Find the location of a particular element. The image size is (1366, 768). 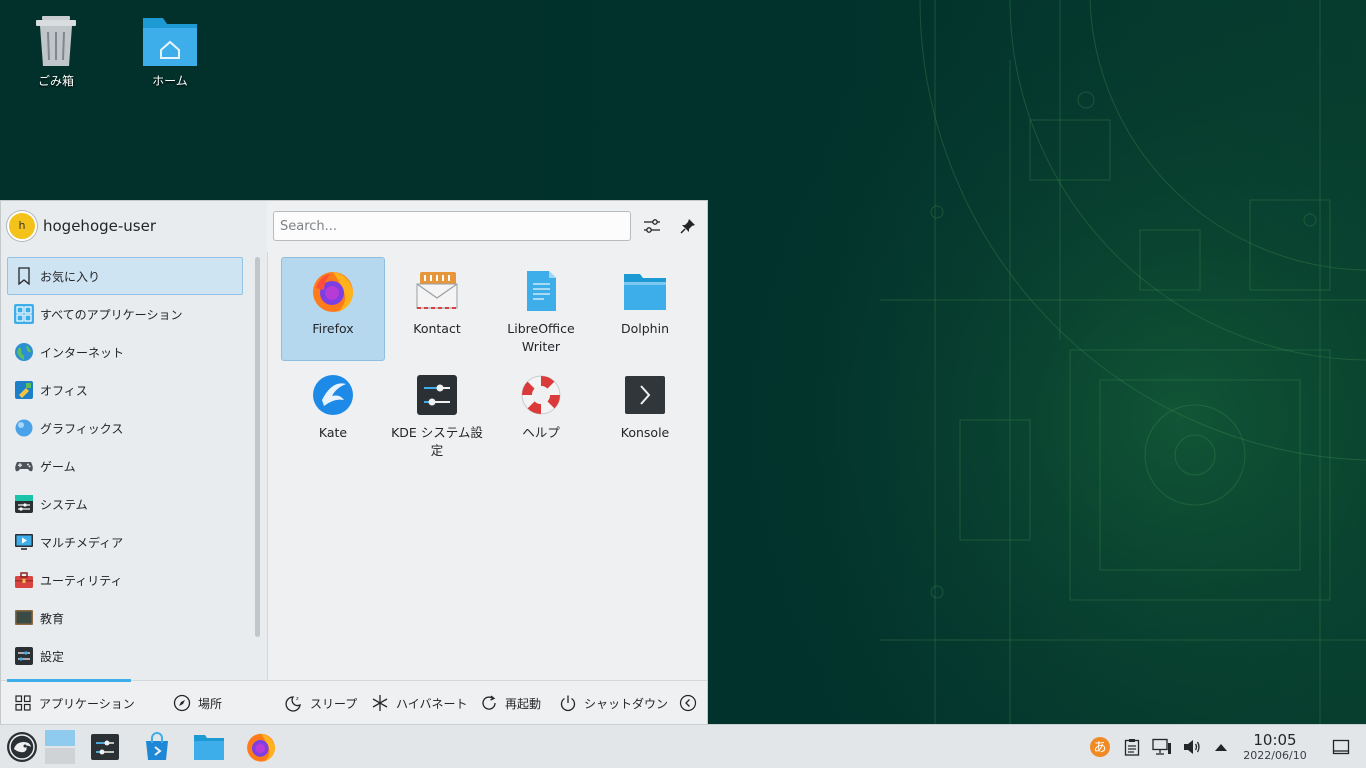

app-konsole: Konsole is located at coordinates (645, 413).